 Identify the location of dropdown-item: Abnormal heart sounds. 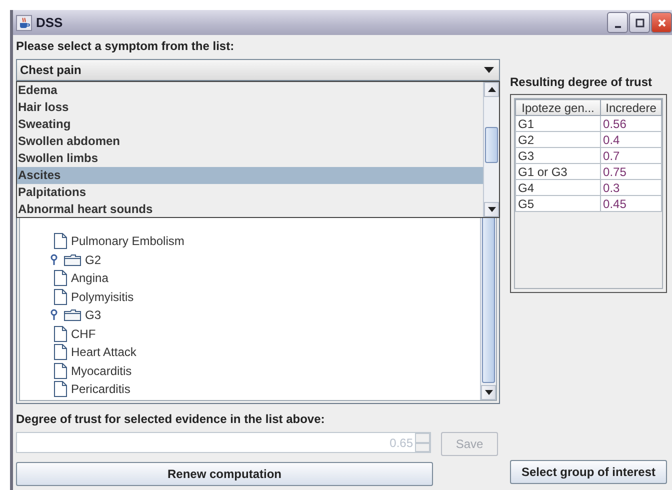
(250, 209).